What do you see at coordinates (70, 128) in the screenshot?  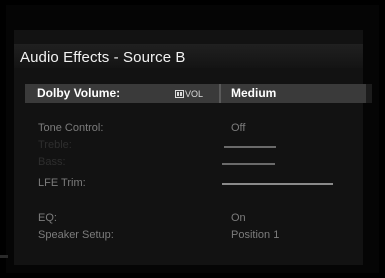 I see `menu-item-tone-control: Tone Control:` at bounding box center [70, 128].